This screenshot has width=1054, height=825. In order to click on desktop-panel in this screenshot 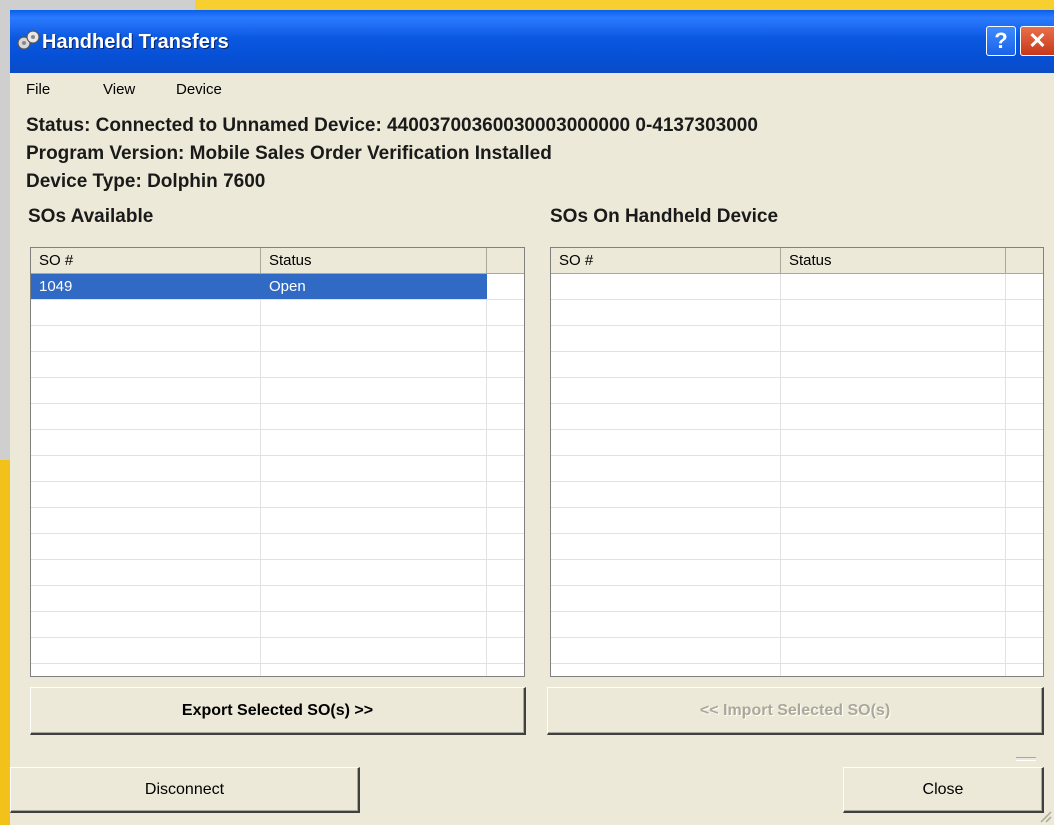, I will do `click(97, 5)`.